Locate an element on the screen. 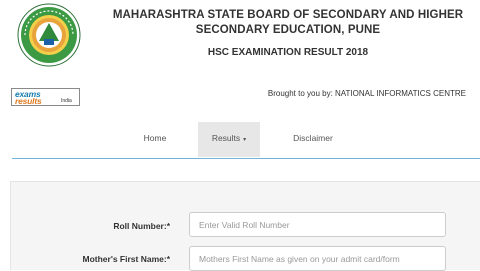 This screenshot has height=271, width=480. nav-disclaimer-label: Disclaimer is located at coordinates (313, 138).